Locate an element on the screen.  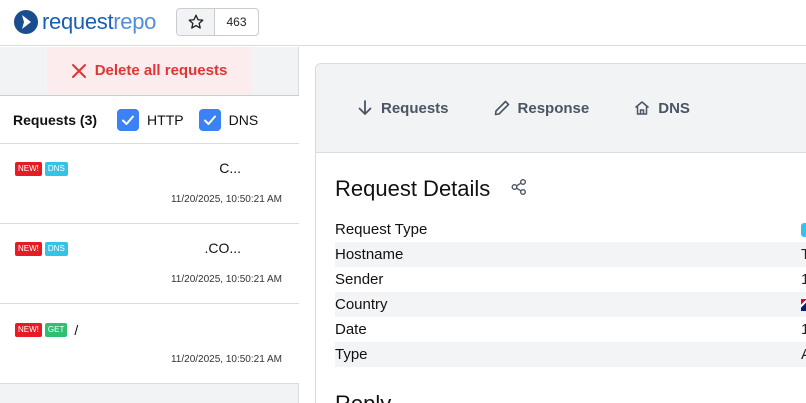
detail-key: Country is located at coordinates (361, 304).